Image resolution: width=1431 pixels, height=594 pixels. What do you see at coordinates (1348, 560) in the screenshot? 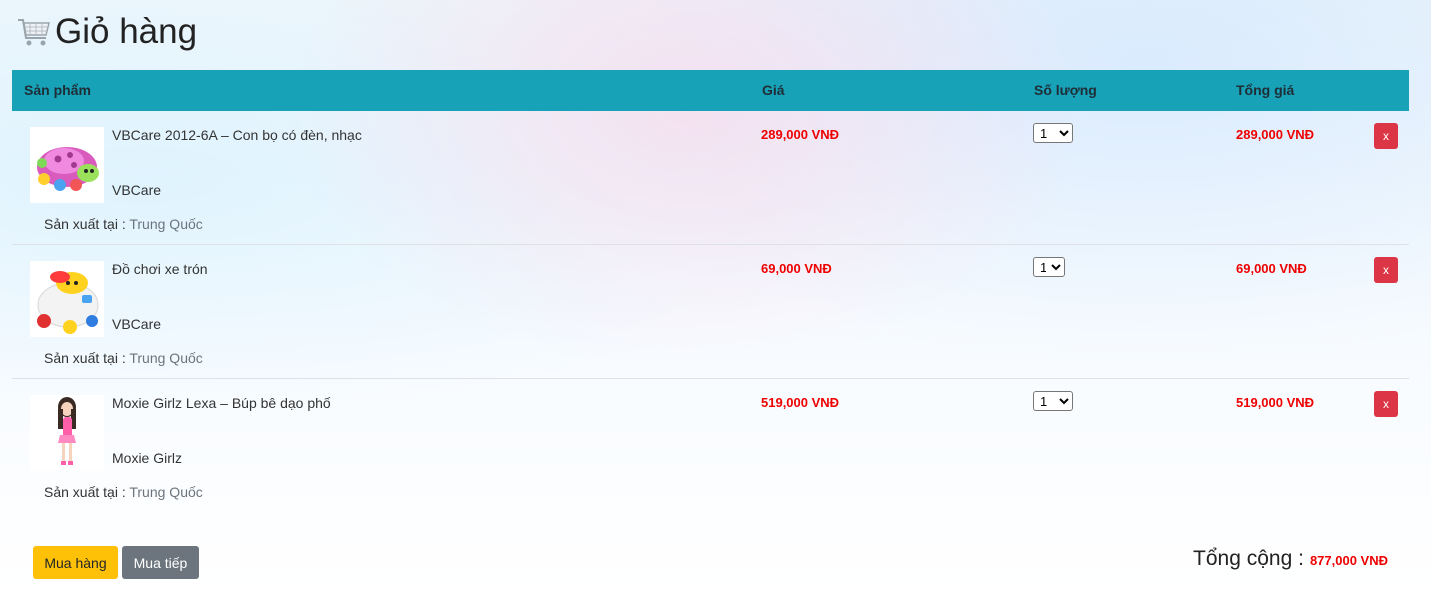
I see `grand-total-value: 877,000 VNĐ` at bounding box center [1348, 560].